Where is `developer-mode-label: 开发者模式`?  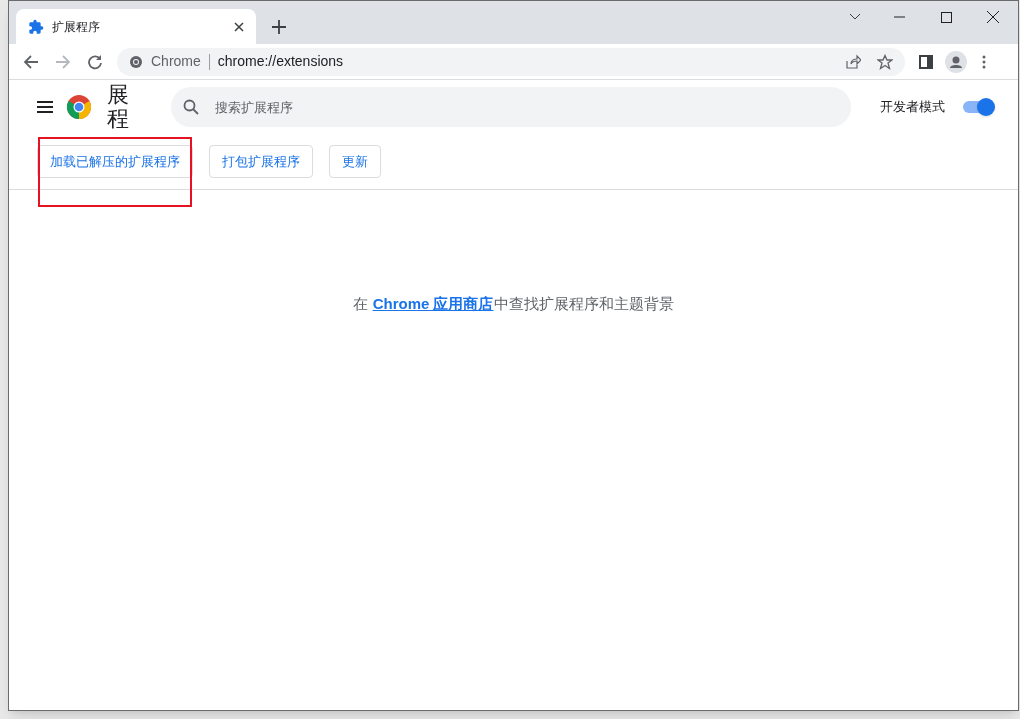
developer-mode-label: 开发者模式 is located at coordinates (912, 107).